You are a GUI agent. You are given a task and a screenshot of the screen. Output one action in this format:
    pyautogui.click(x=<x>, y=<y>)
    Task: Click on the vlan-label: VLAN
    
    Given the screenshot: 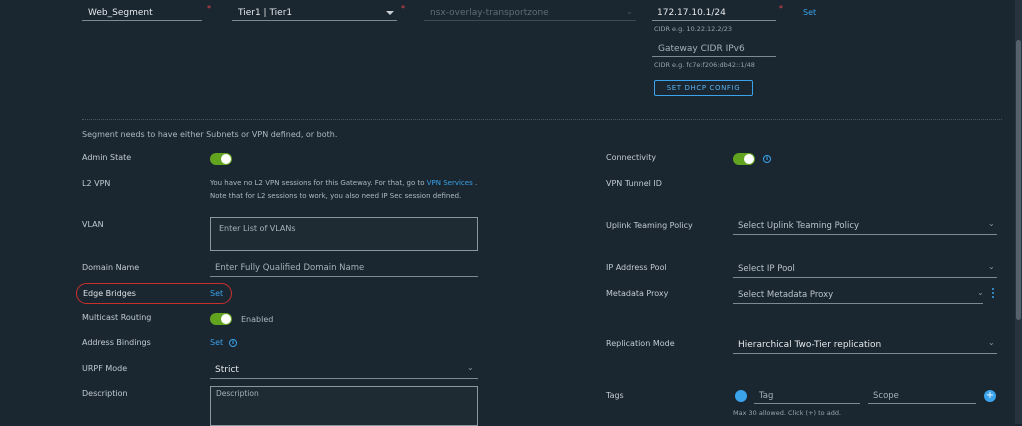 What is the action you would take?
    pyautogui.click(x=93, y=224)
    